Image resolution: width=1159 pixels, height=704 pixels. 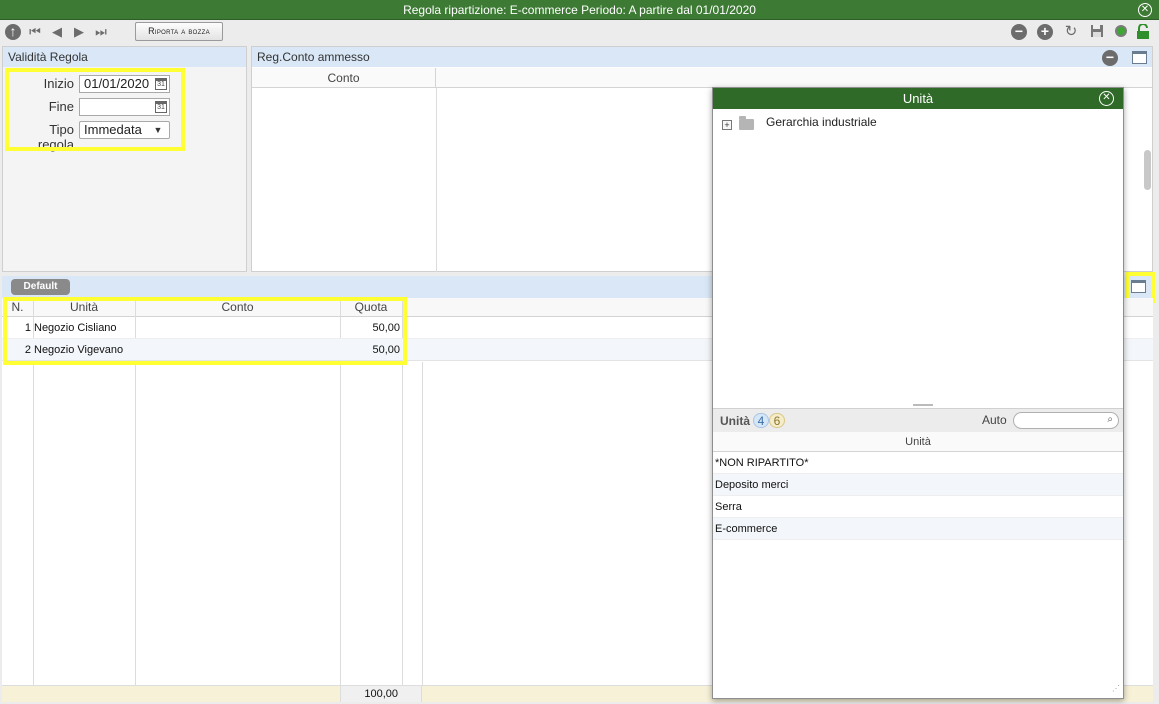 What do you see at coordinates (381, 694) in the screenshot?
I see `total-quota: 100,00` at bounding box center [381, 694].